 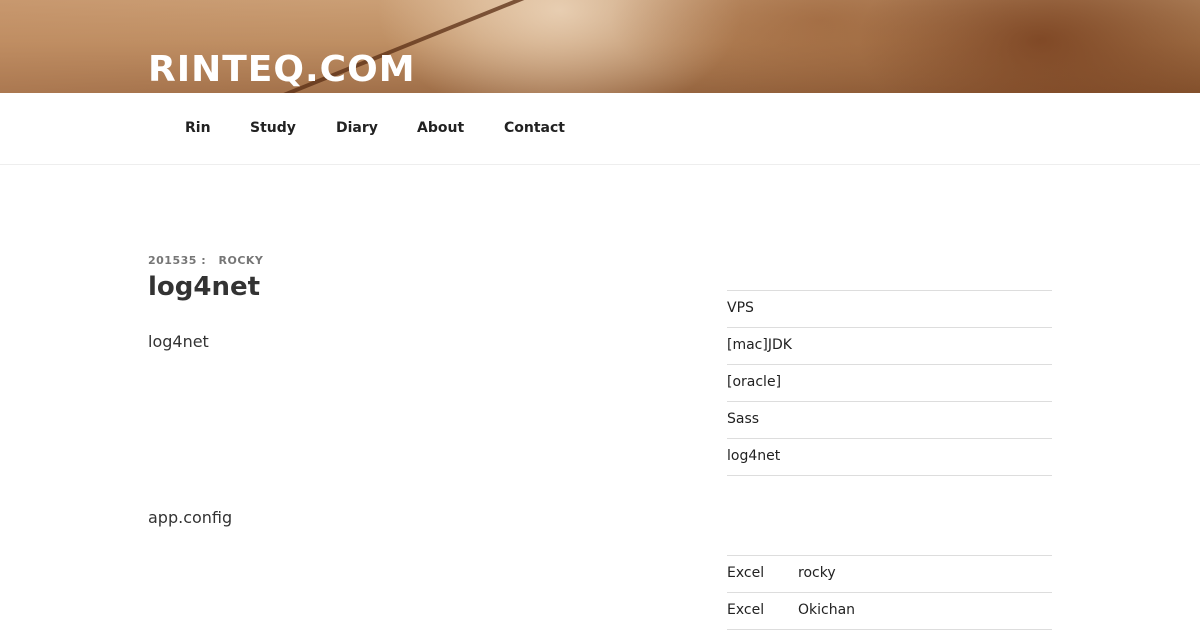 I want to click on post-author: ROCKY, so click(x=241, y=260).